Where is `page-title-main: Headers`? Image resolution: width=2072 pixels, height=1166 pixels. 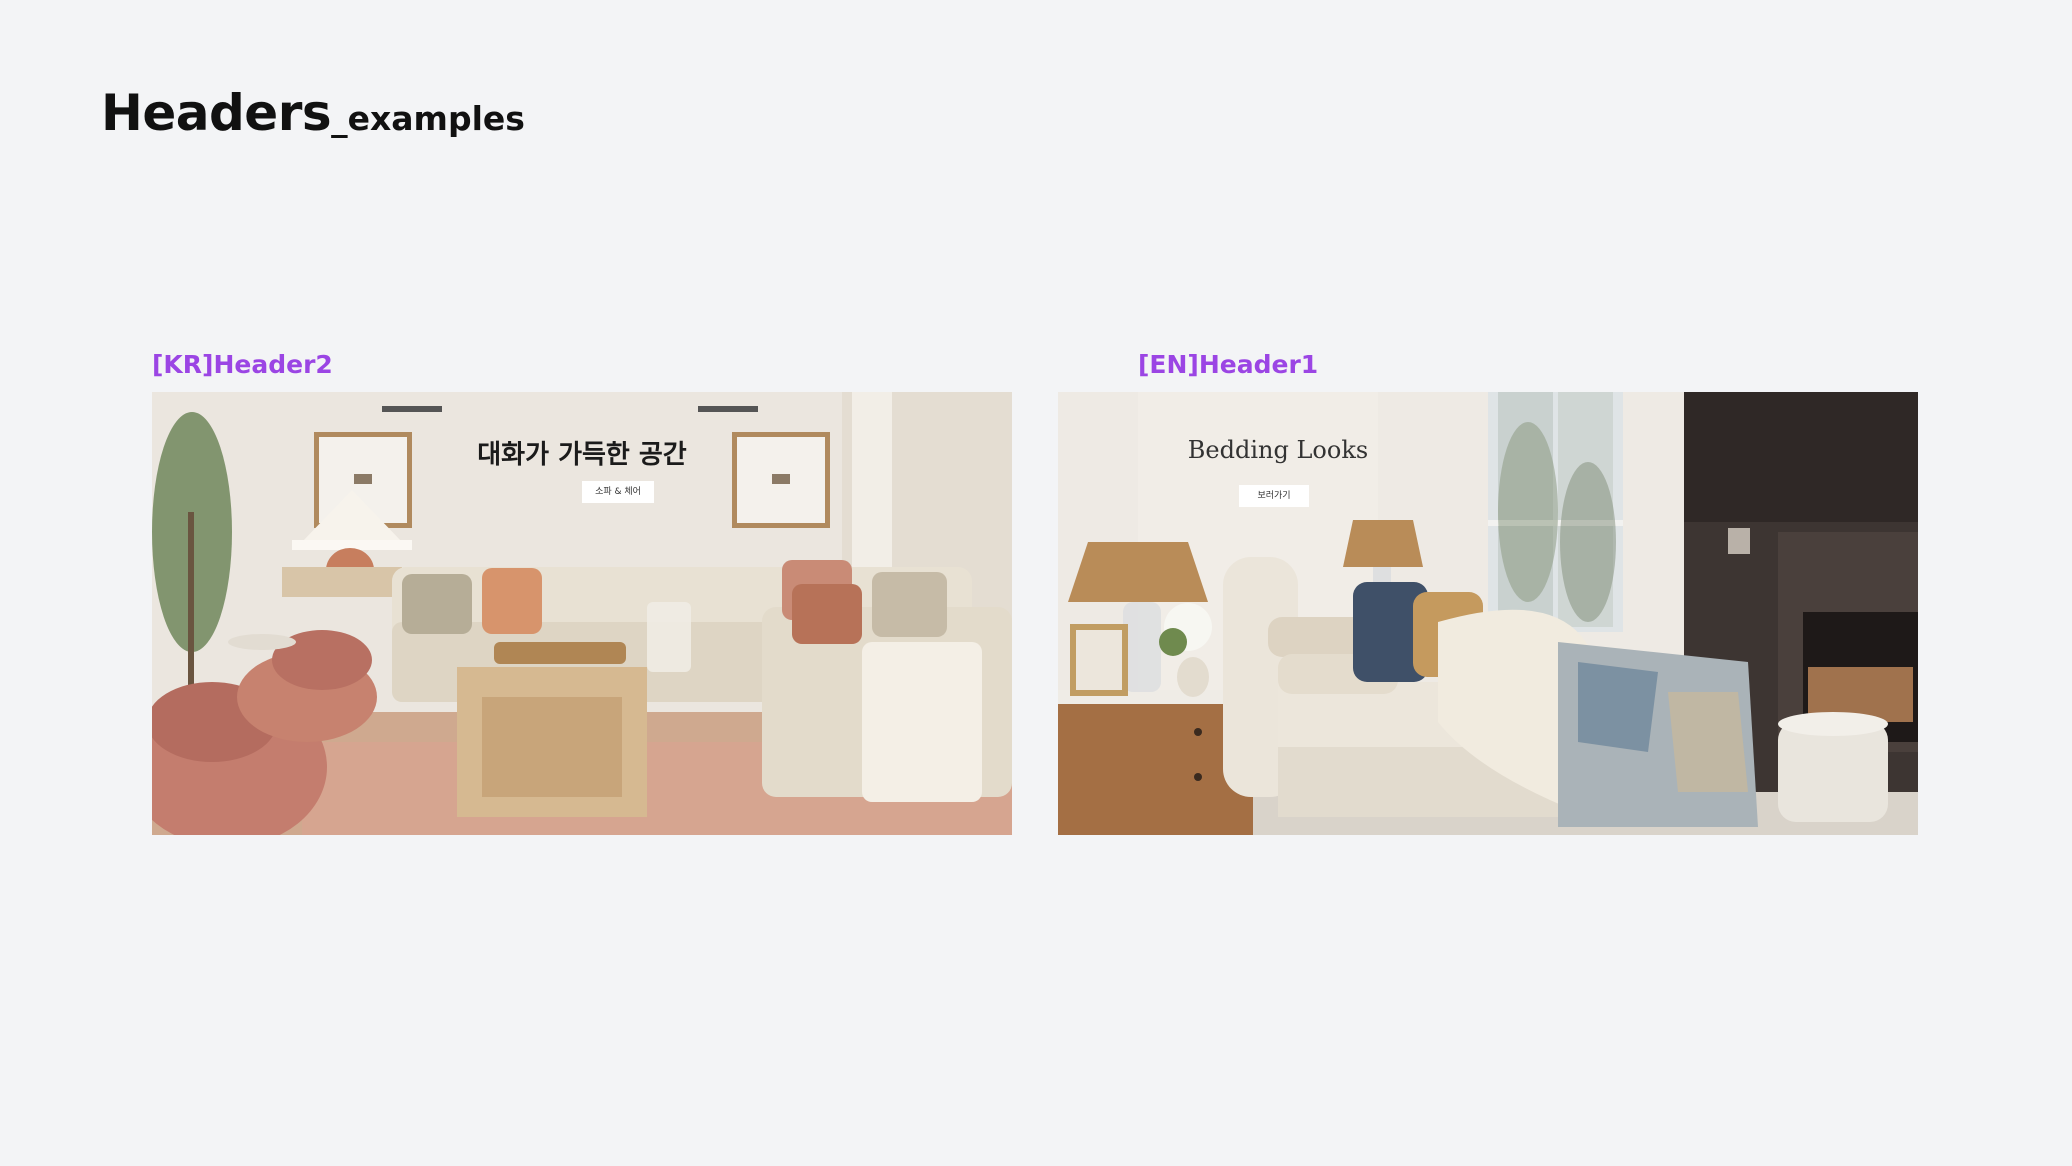 page-title-main: Headers is located at coordinates (216, 113).